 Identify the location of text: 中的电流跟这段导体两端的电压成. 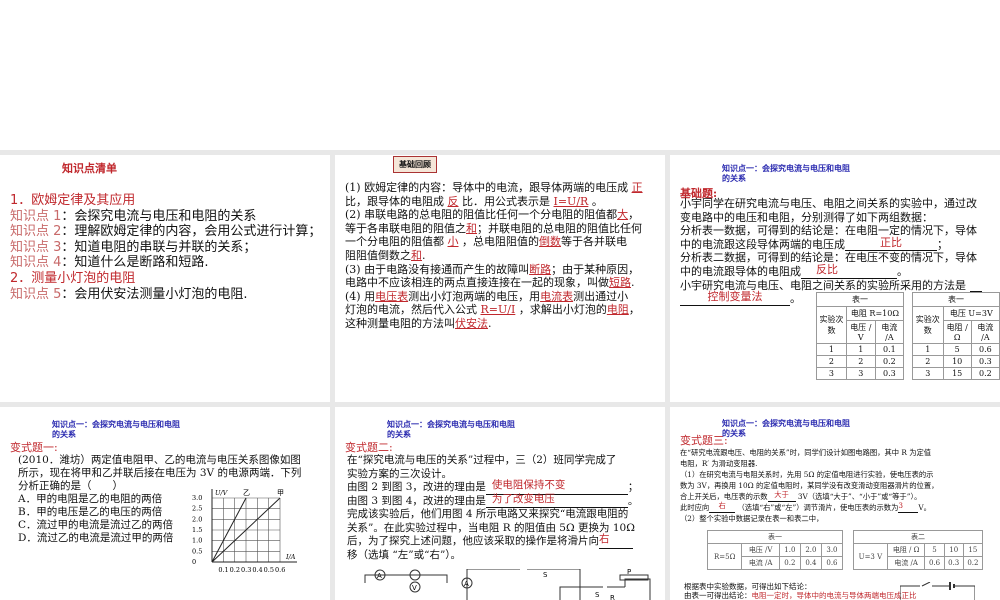
(762, 244).